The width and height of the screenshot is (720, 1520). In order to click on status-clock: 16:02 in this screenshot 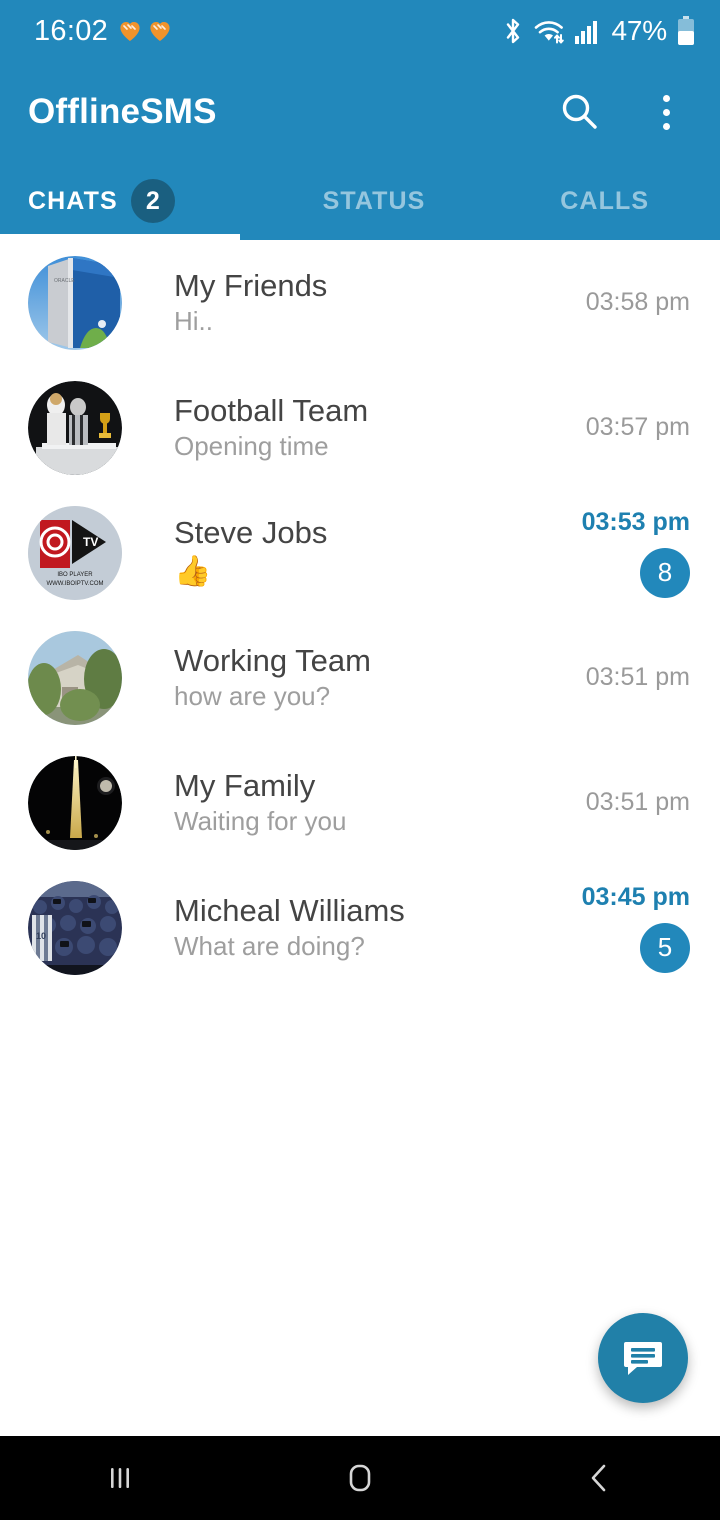, I will do `click(71, 30)`.